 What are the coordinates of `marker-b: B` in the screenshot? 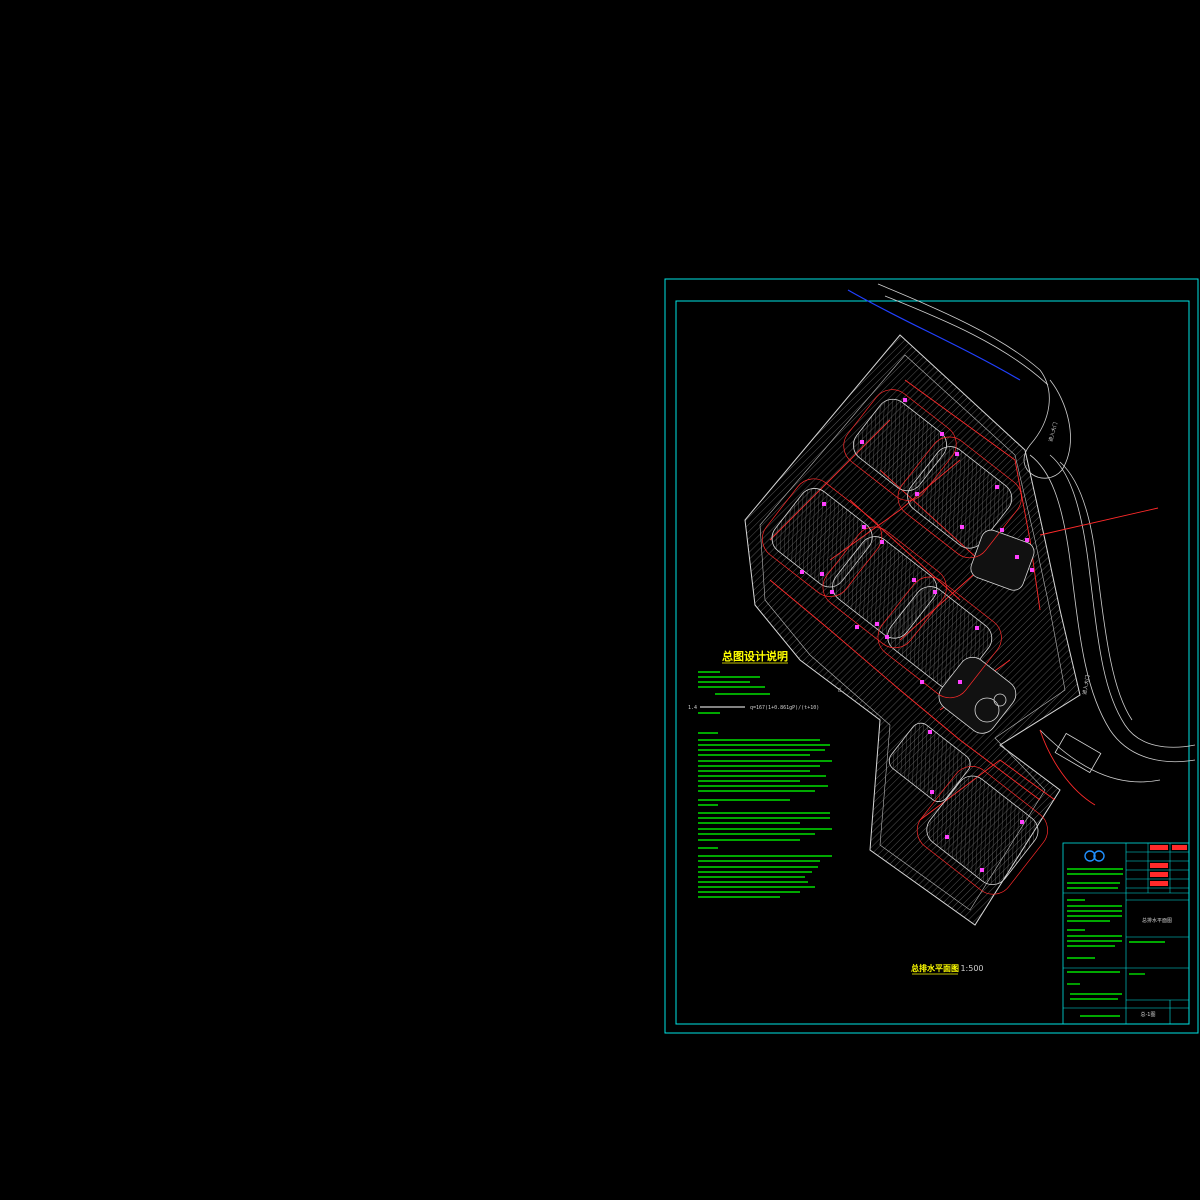 It's located at (840, 691).